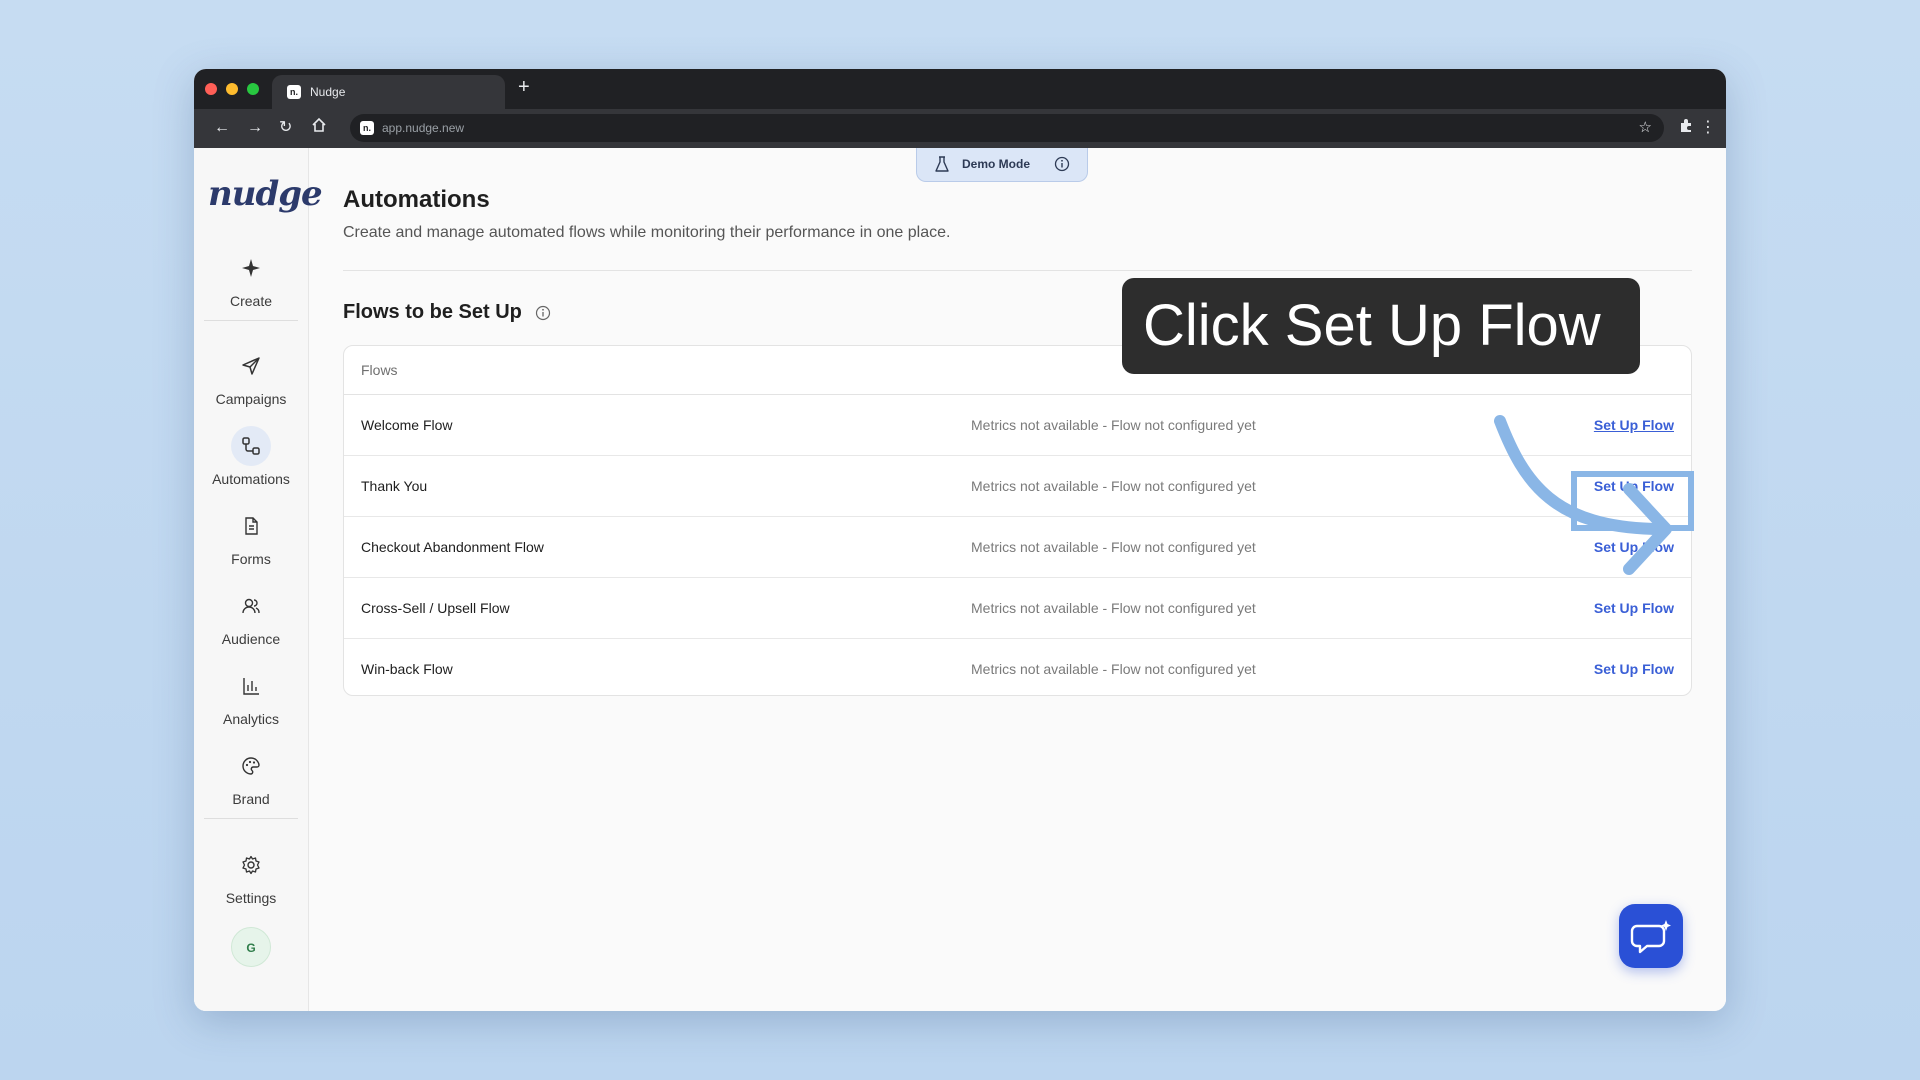 The height and width of the screenshot is (1080, 1920). Describe the element at coordinates (251, 606) in the screenshot. I see `users-icon` at that location.